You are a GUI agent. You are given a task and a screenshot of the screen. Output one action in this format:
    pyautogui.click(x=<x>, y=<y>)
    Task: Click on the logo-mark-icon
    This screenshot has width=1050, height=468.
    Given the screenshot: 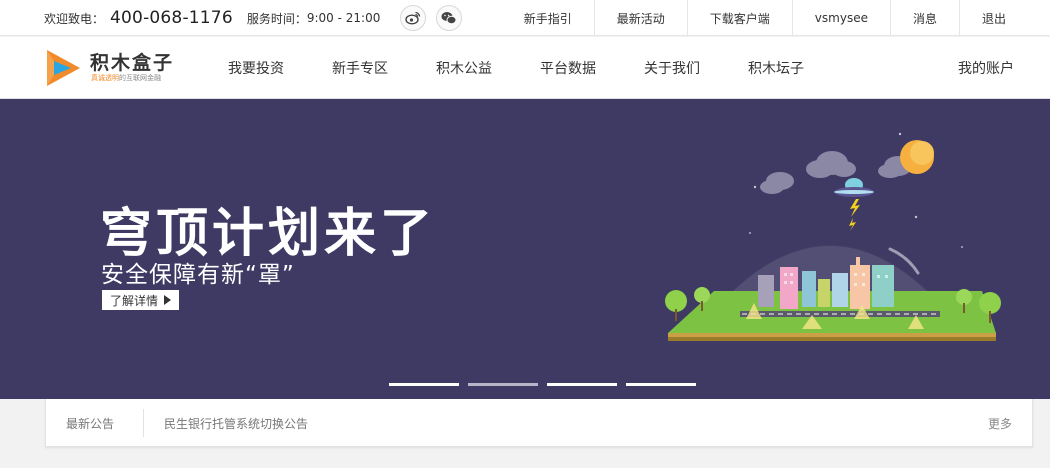 What is the action you would take?
    pyautogui.click(x=63, y=68)
    